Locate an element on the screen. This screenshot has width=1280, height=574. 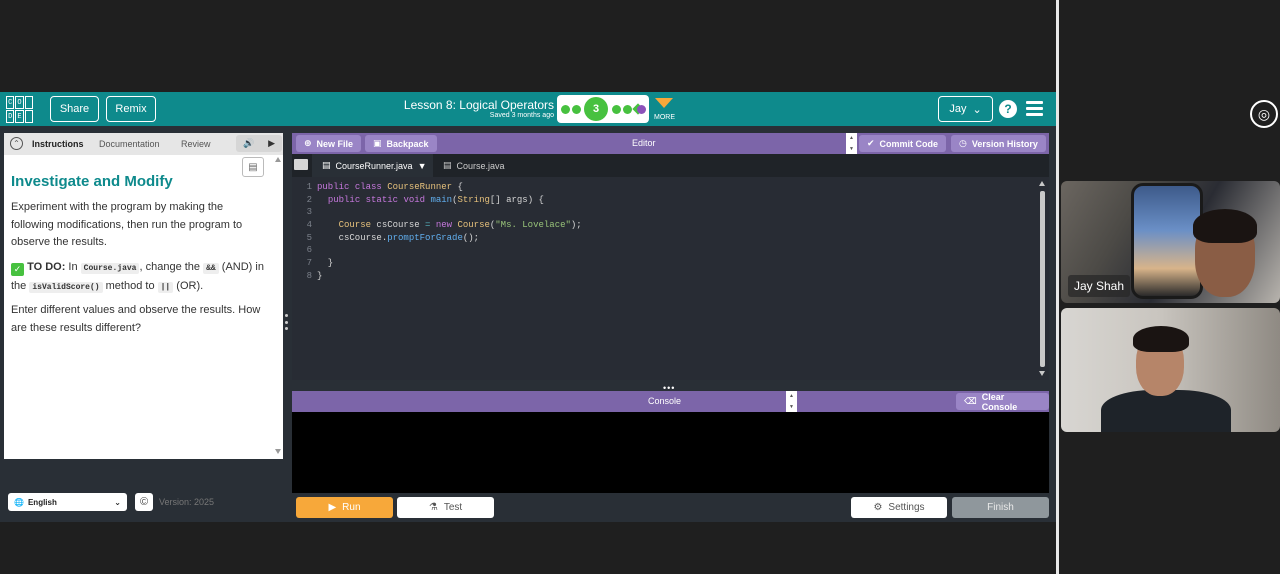
language-label: English is located at coordinates (42, 502).